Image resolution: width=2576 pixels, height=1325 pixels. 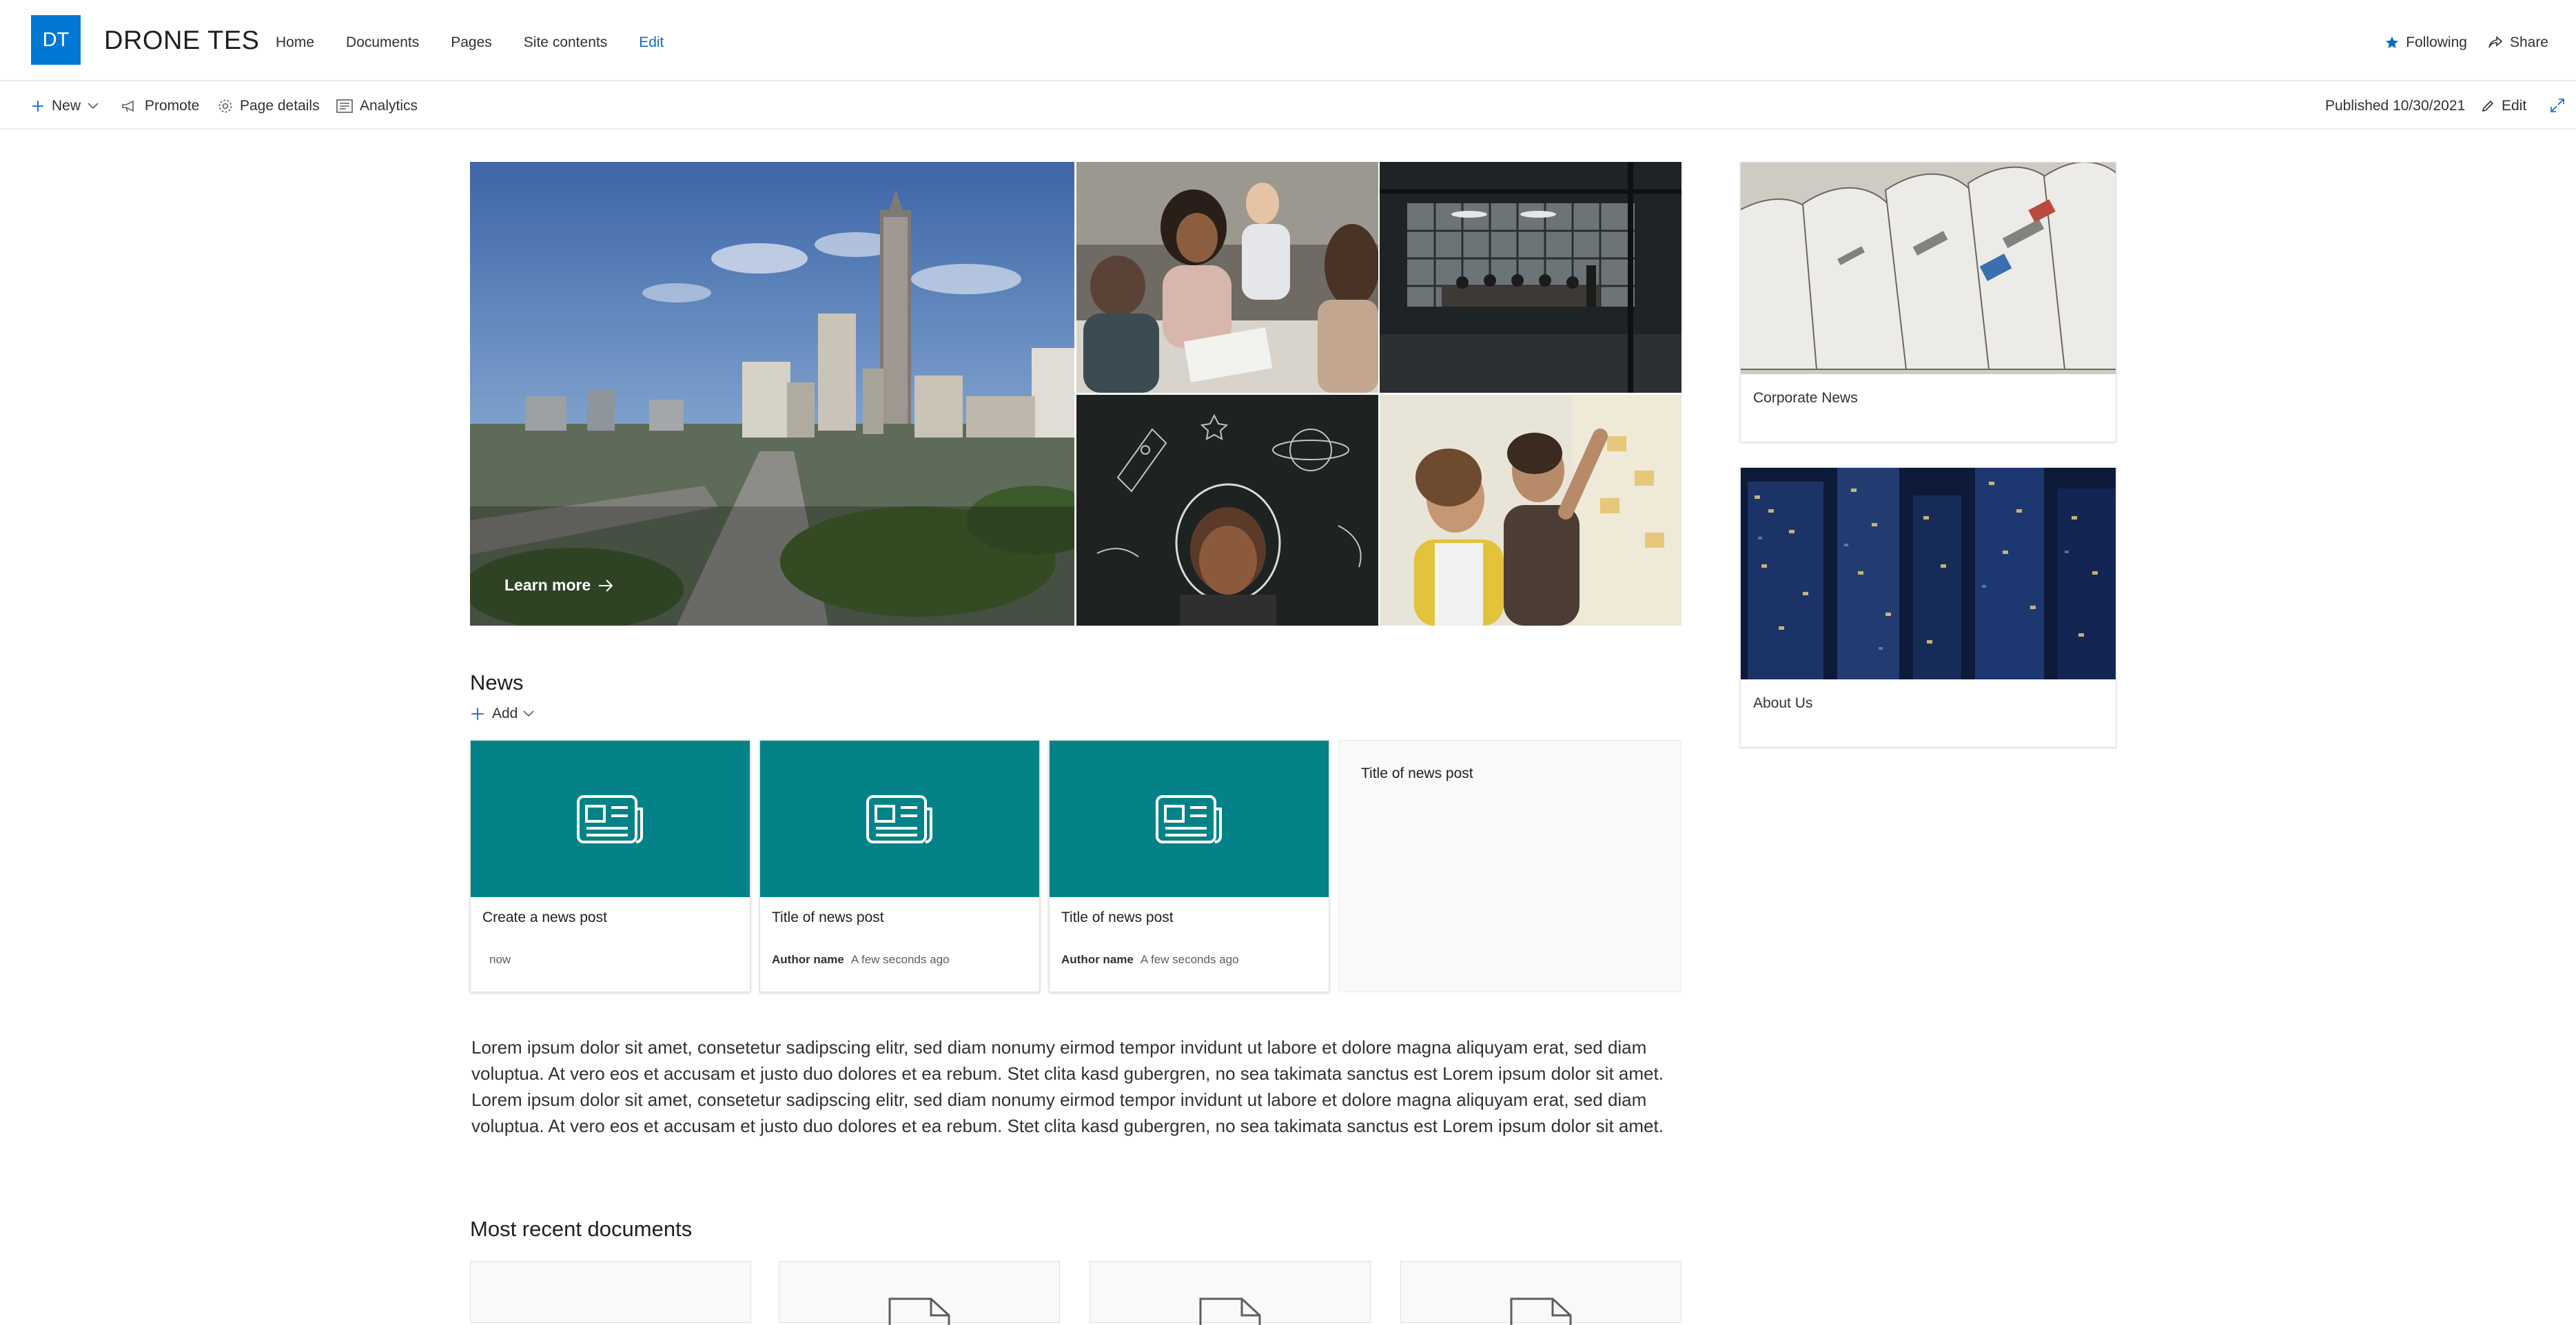 What do you see at coordinates (344, 106) in the screenshot?
I see `analytics-icon` at bounding box center [344, 106].